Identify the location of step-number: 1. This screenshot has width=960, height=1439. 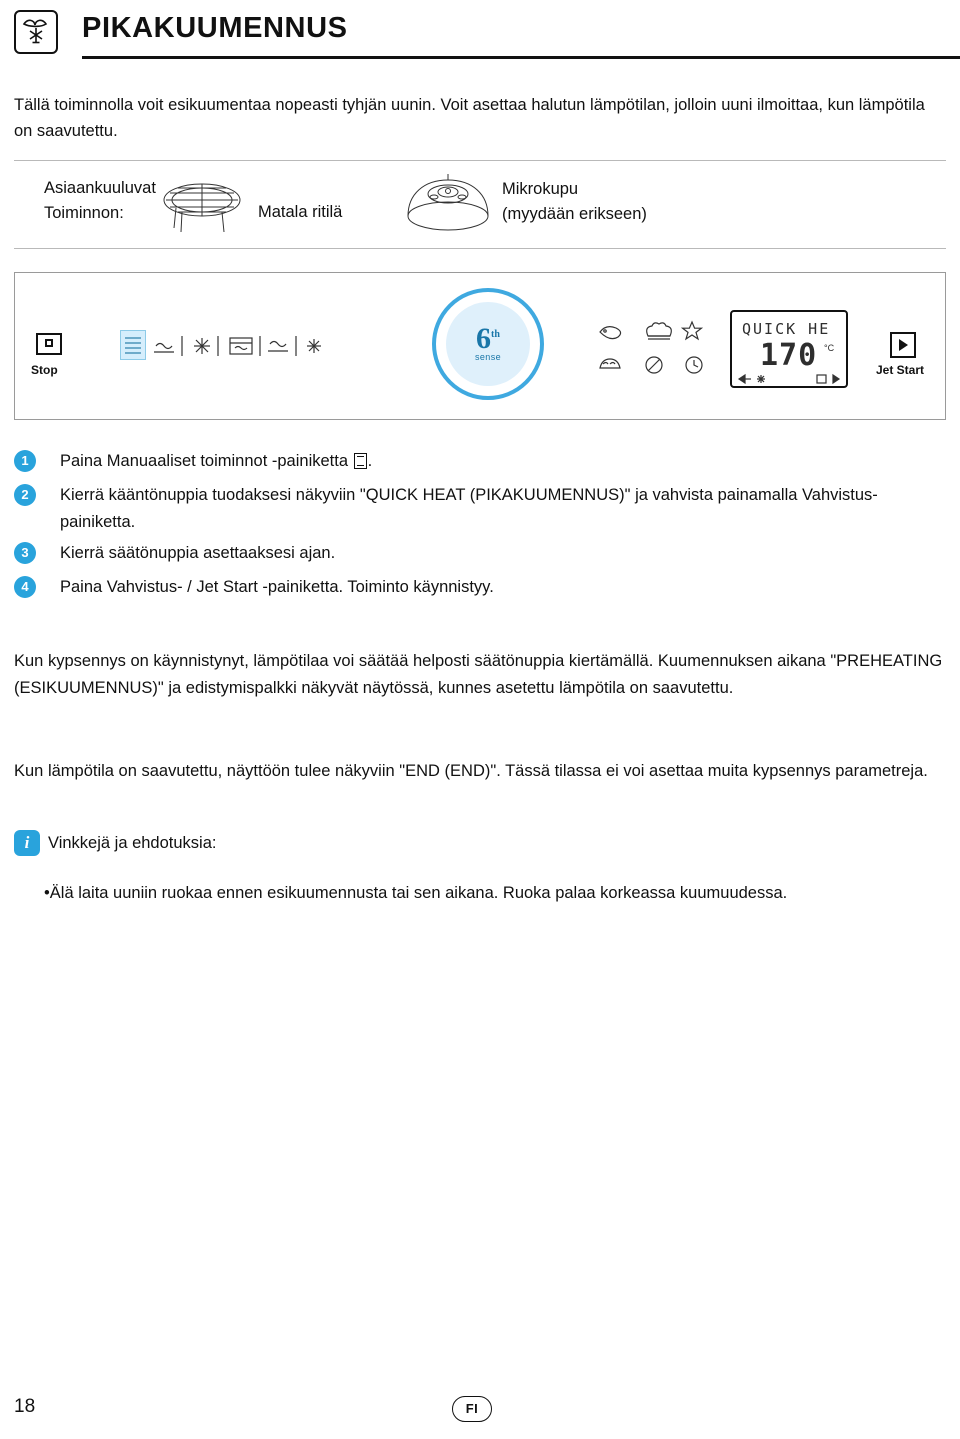
(25, 461).